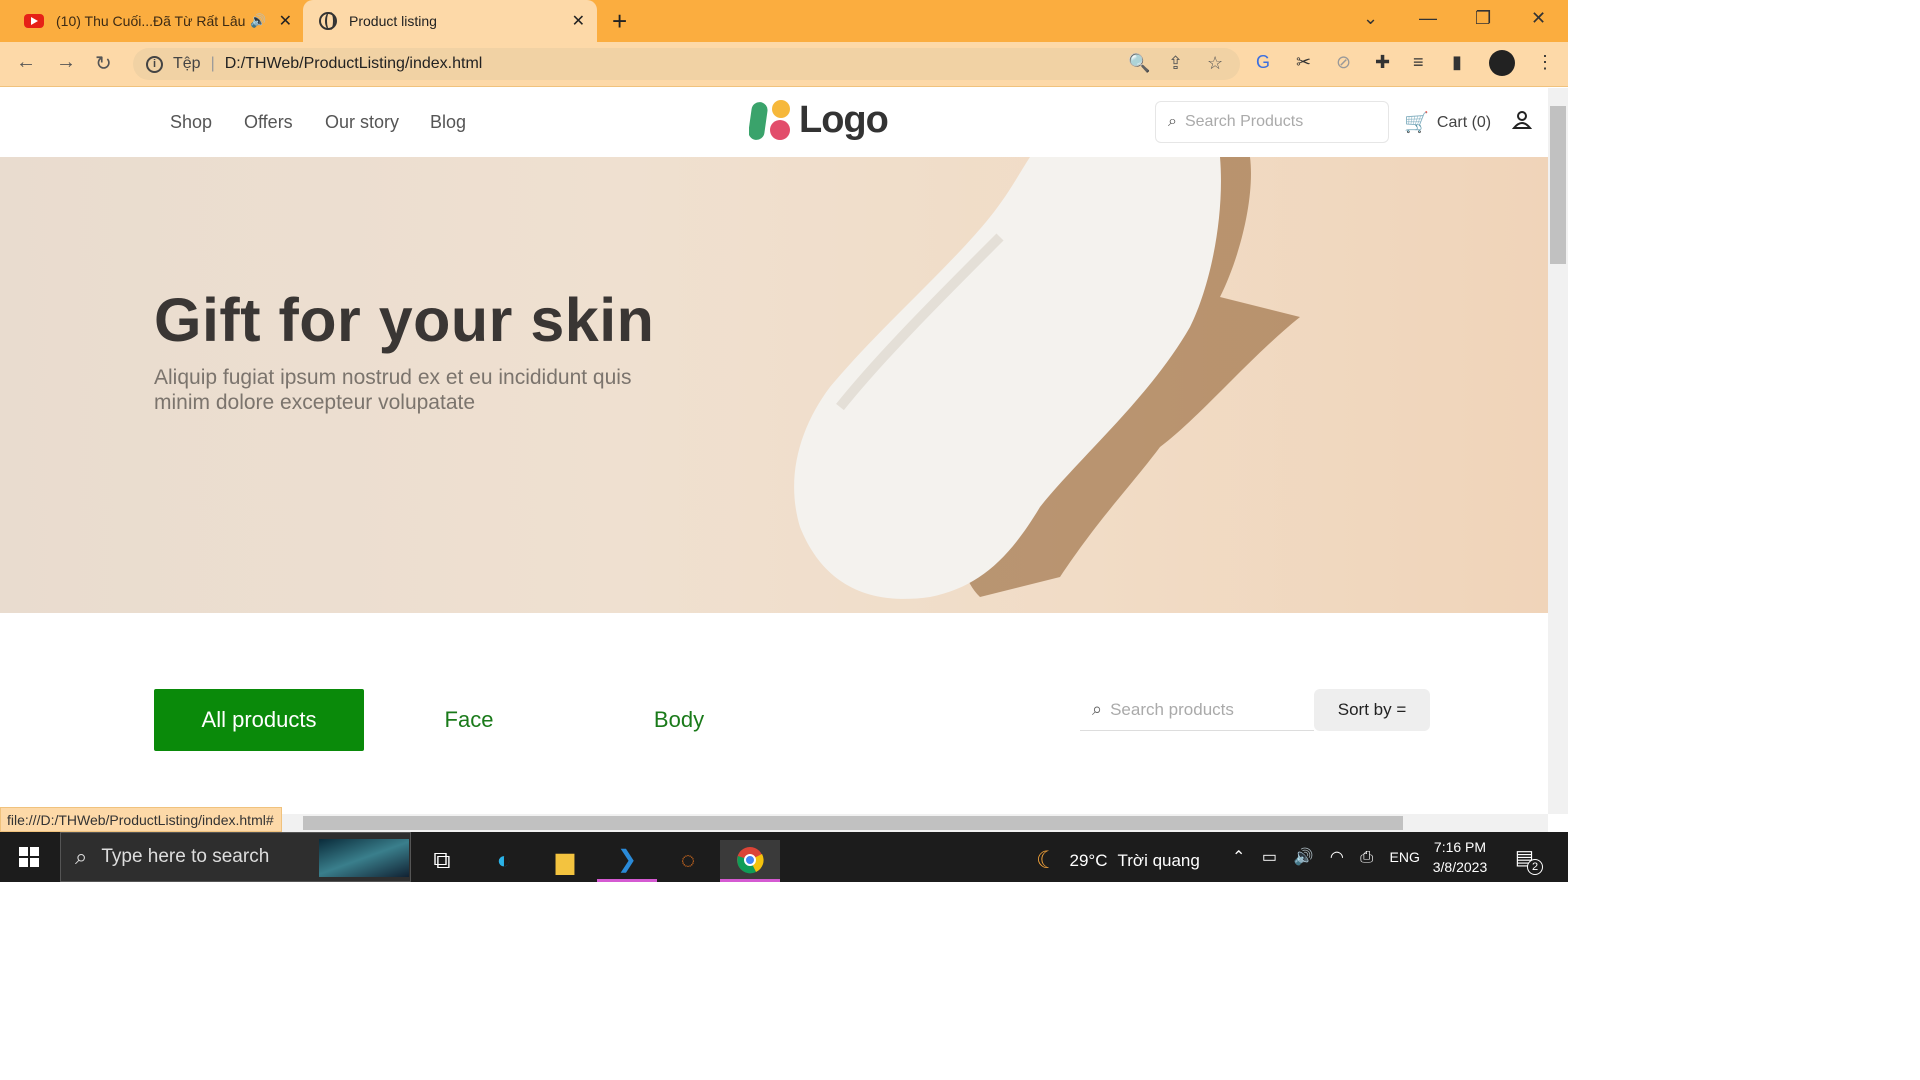 The width and height of the screenshot is (1920, 1080). I want to click on tab-youtube: (10) Thu Cuối...Đã Từ Rất Lâu 🔊 ✕, so click(159, 21).